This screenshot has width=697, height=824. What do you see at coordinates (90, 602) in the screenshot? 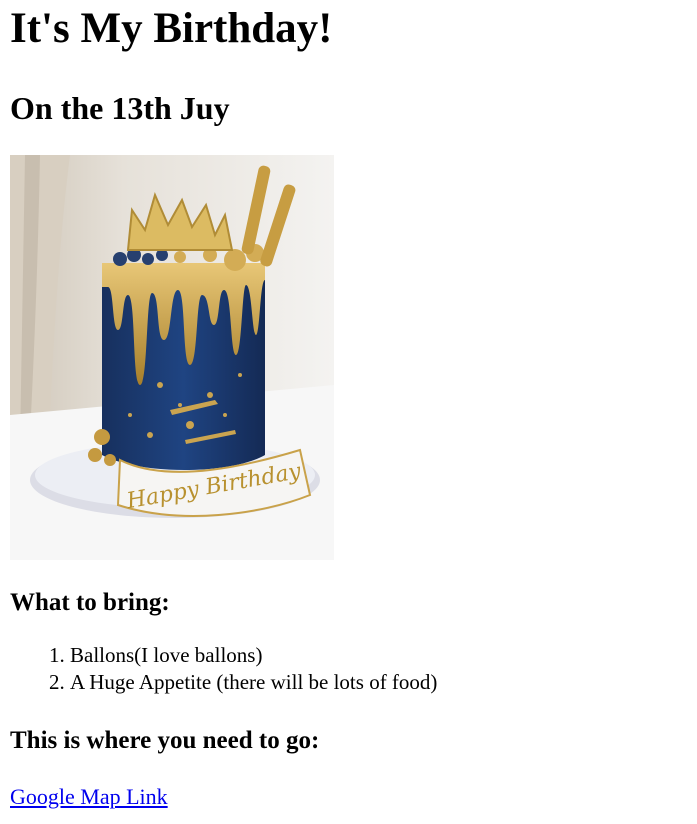
I see `bring-heading: What to bring:` at bounding box center [90, 602].